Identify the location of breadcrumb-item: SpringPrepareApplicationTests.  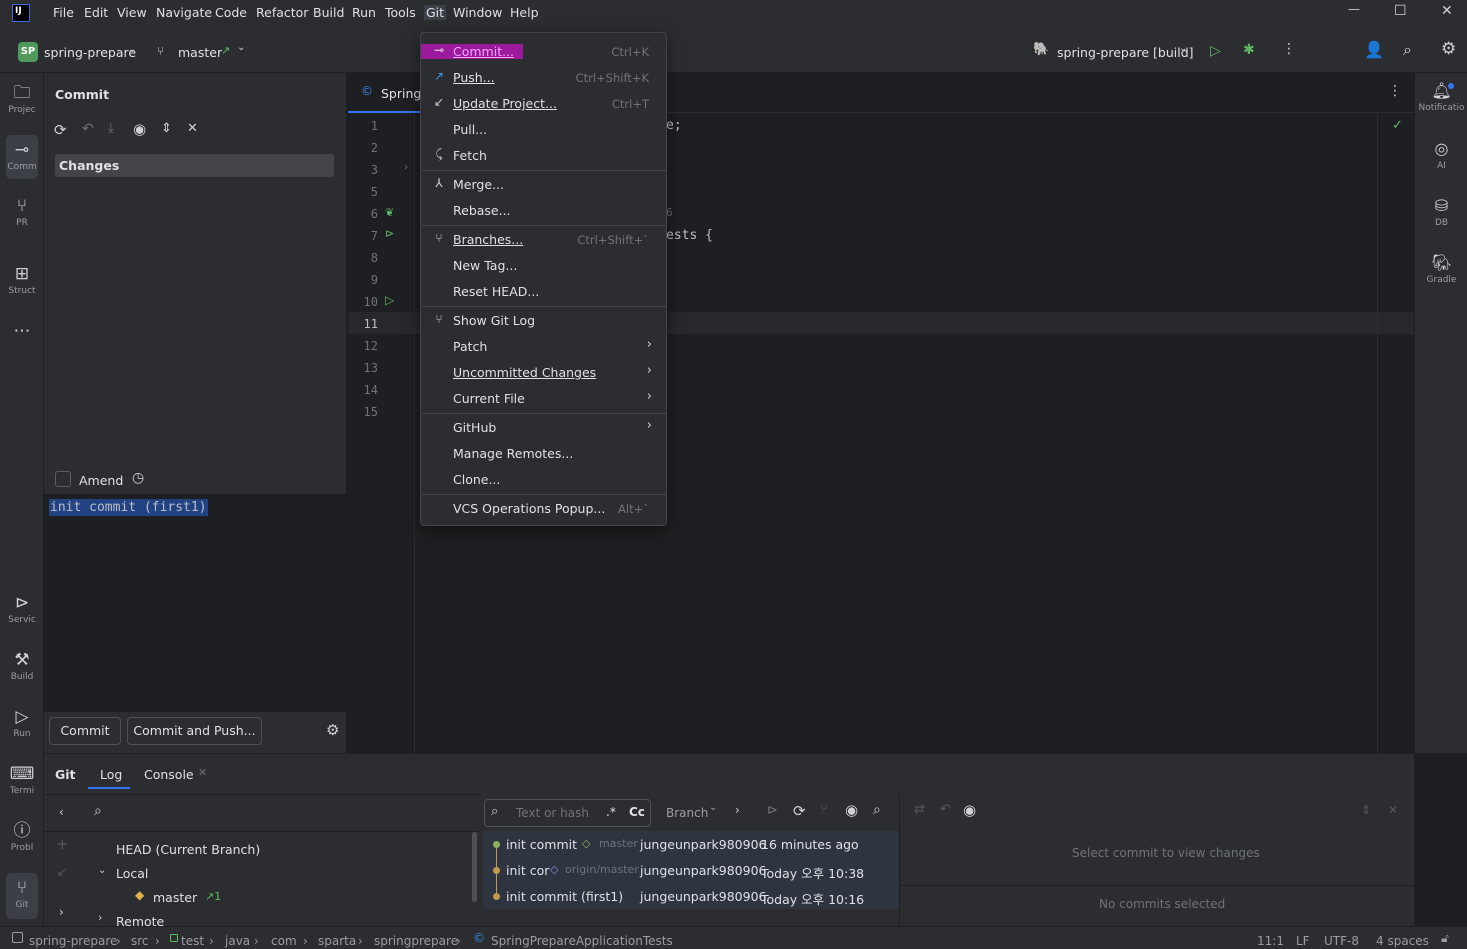
(582, 941).